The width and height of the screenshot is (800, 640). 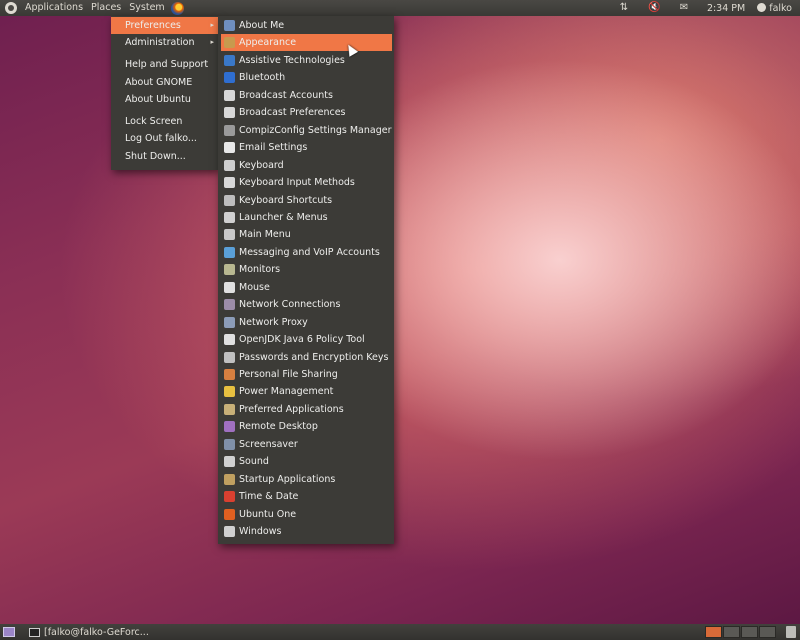 I want to click on preferences-item: Messaging and VoIP Accounts, so click(x=306, y=252).